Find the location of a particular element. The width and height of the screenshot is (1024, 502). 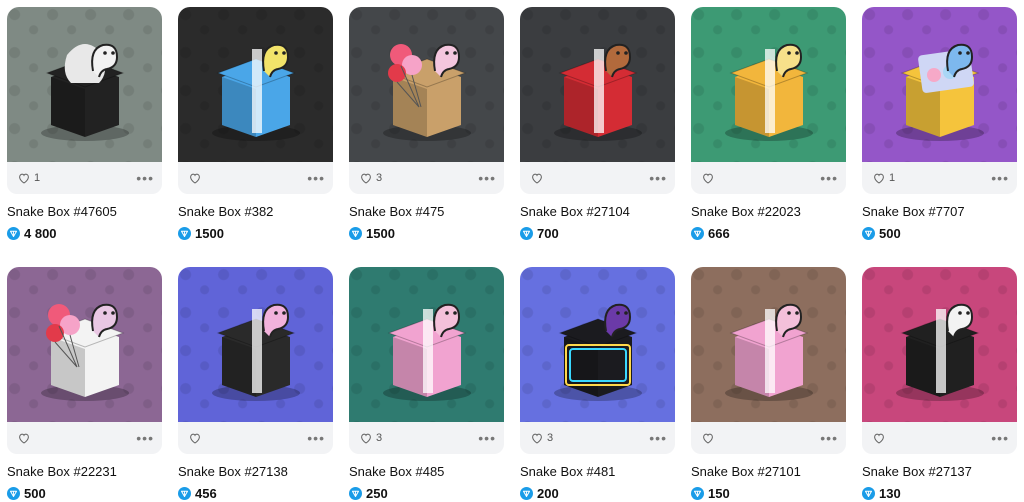

nft-card: ••• Snake Box #382 1500 is located at coordinates (255, 137).